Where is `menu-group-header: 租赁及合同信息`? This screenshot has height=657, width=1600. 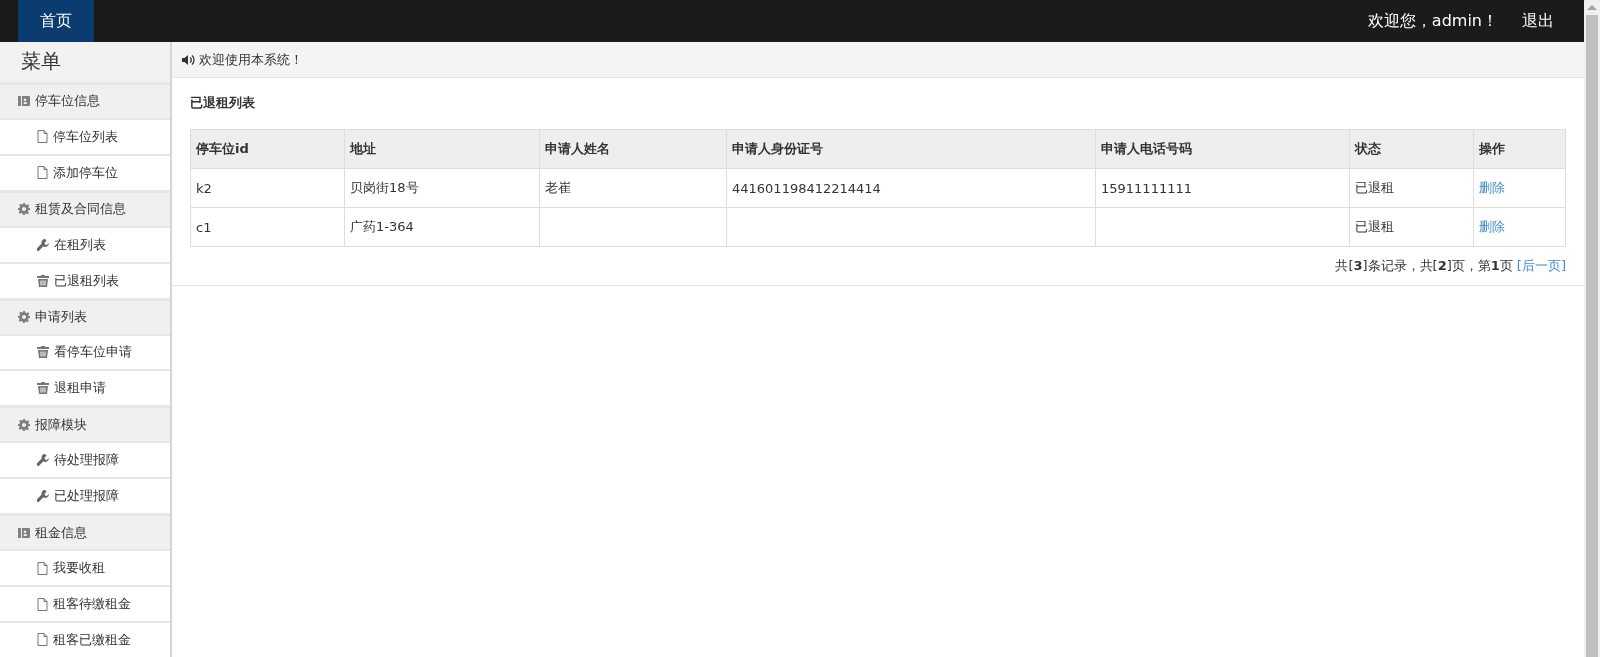 menu-group-header: 租赁及合同信息 is located at coordinates (85, 209).